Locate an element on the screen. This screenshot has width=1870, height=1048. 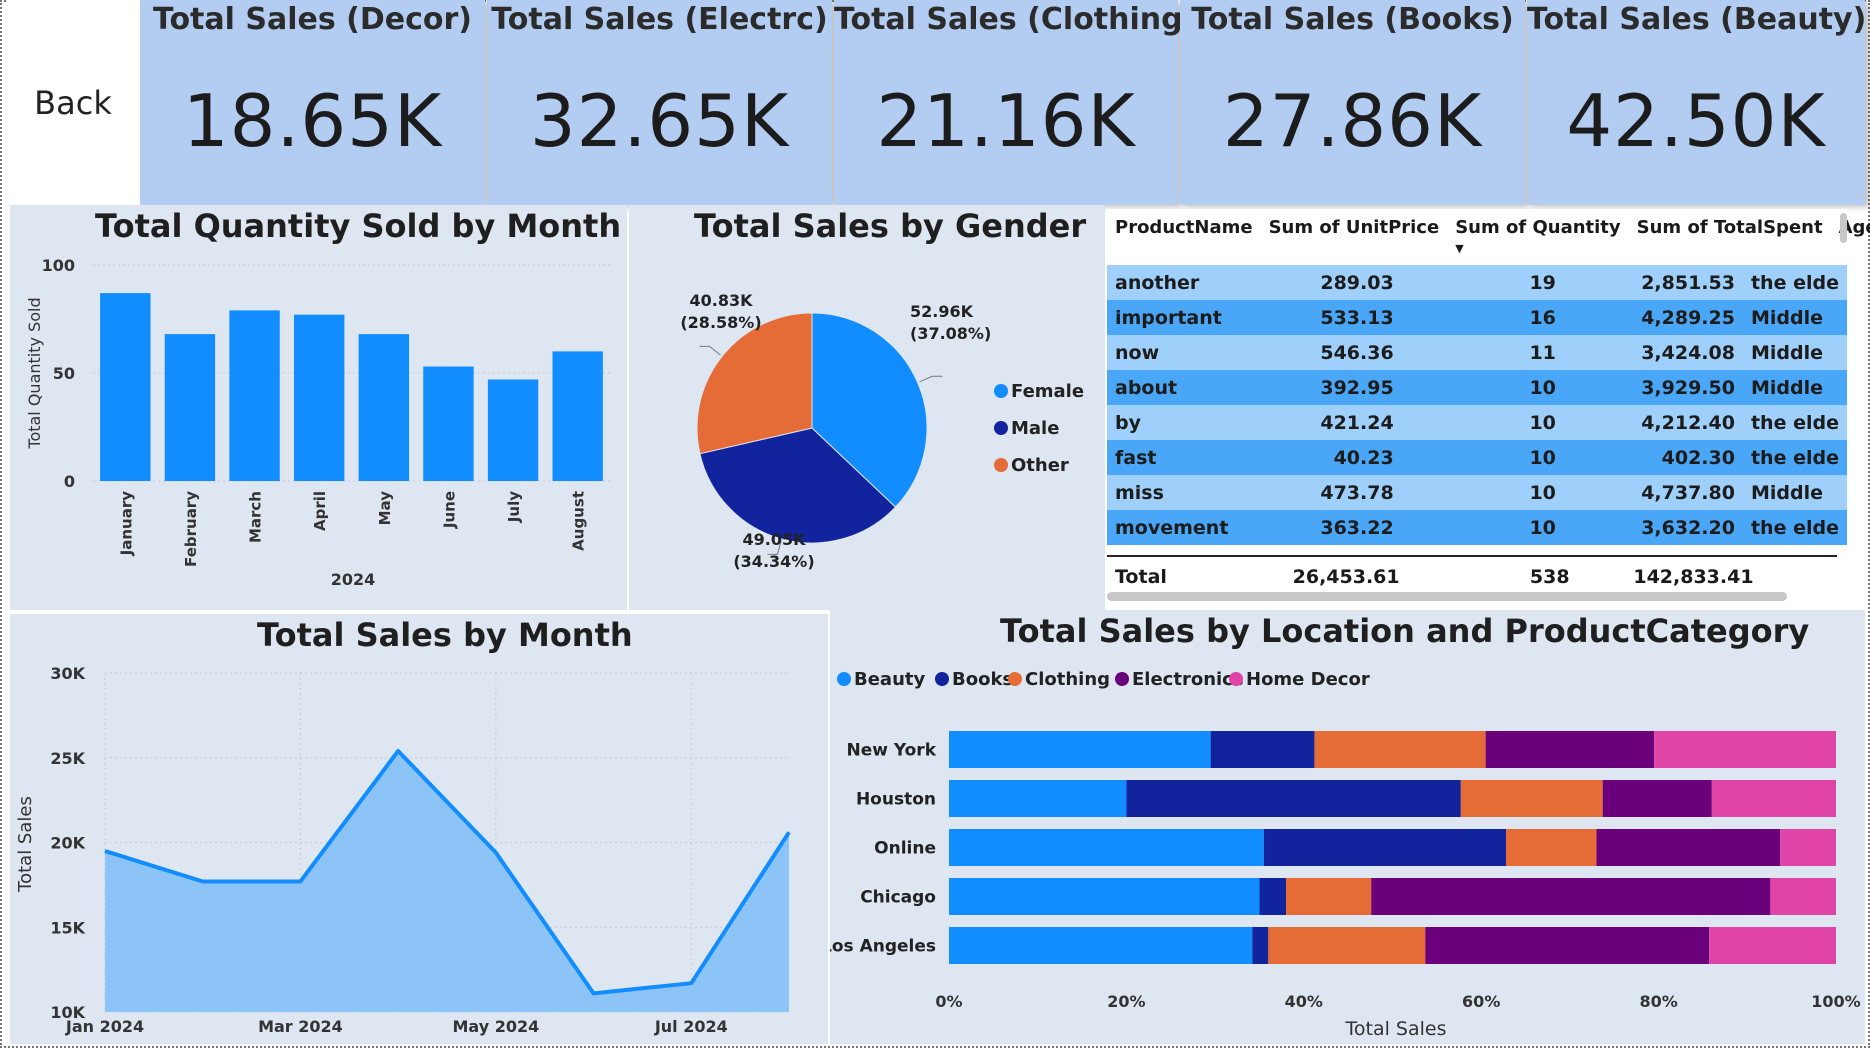
x-tick-label: Jul 2024 is located at coordinates (691, 1026).